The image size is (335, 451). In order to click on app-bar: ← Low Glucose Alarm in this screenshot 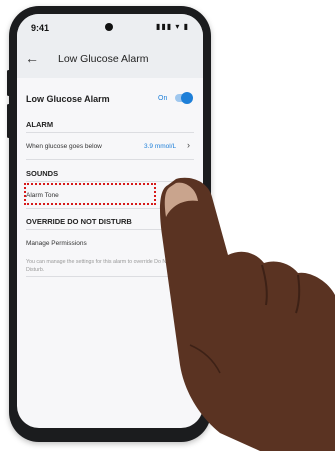, I will do `click(110, 59)`.